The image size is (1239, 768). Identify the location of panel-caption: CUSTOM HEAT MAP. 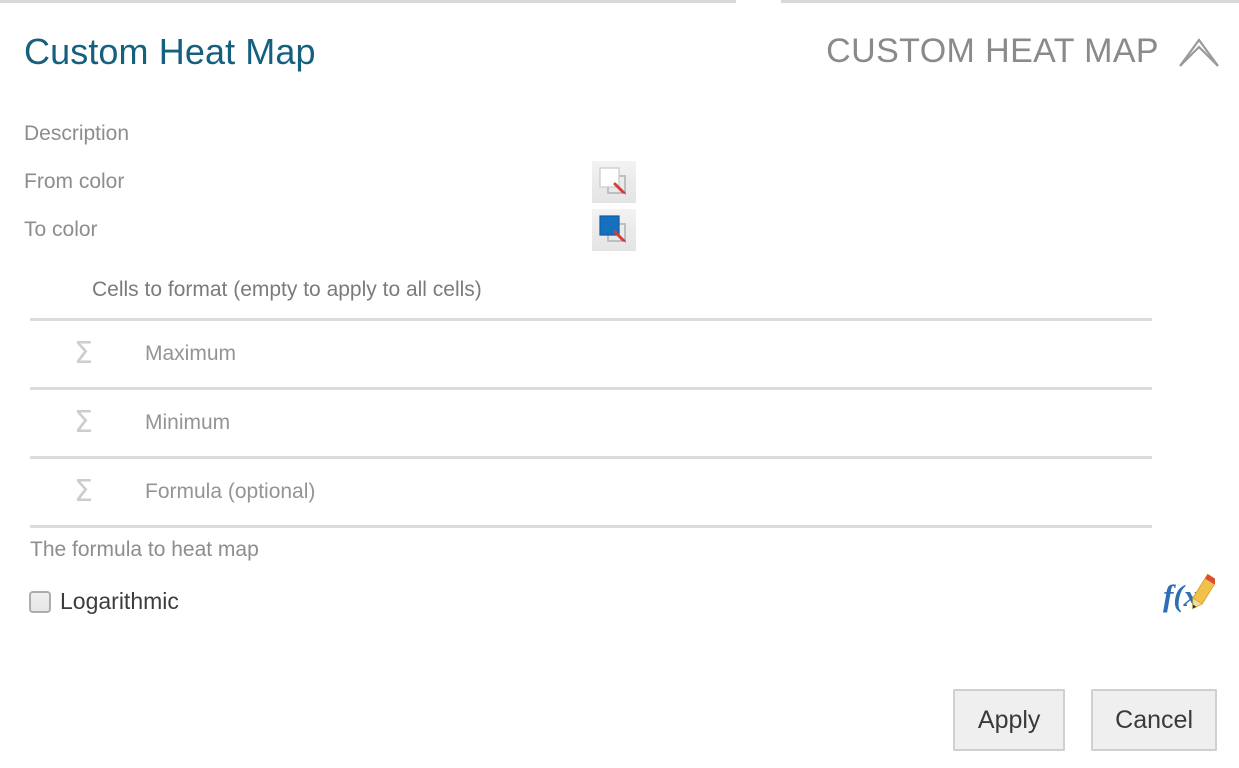
(992, 51).